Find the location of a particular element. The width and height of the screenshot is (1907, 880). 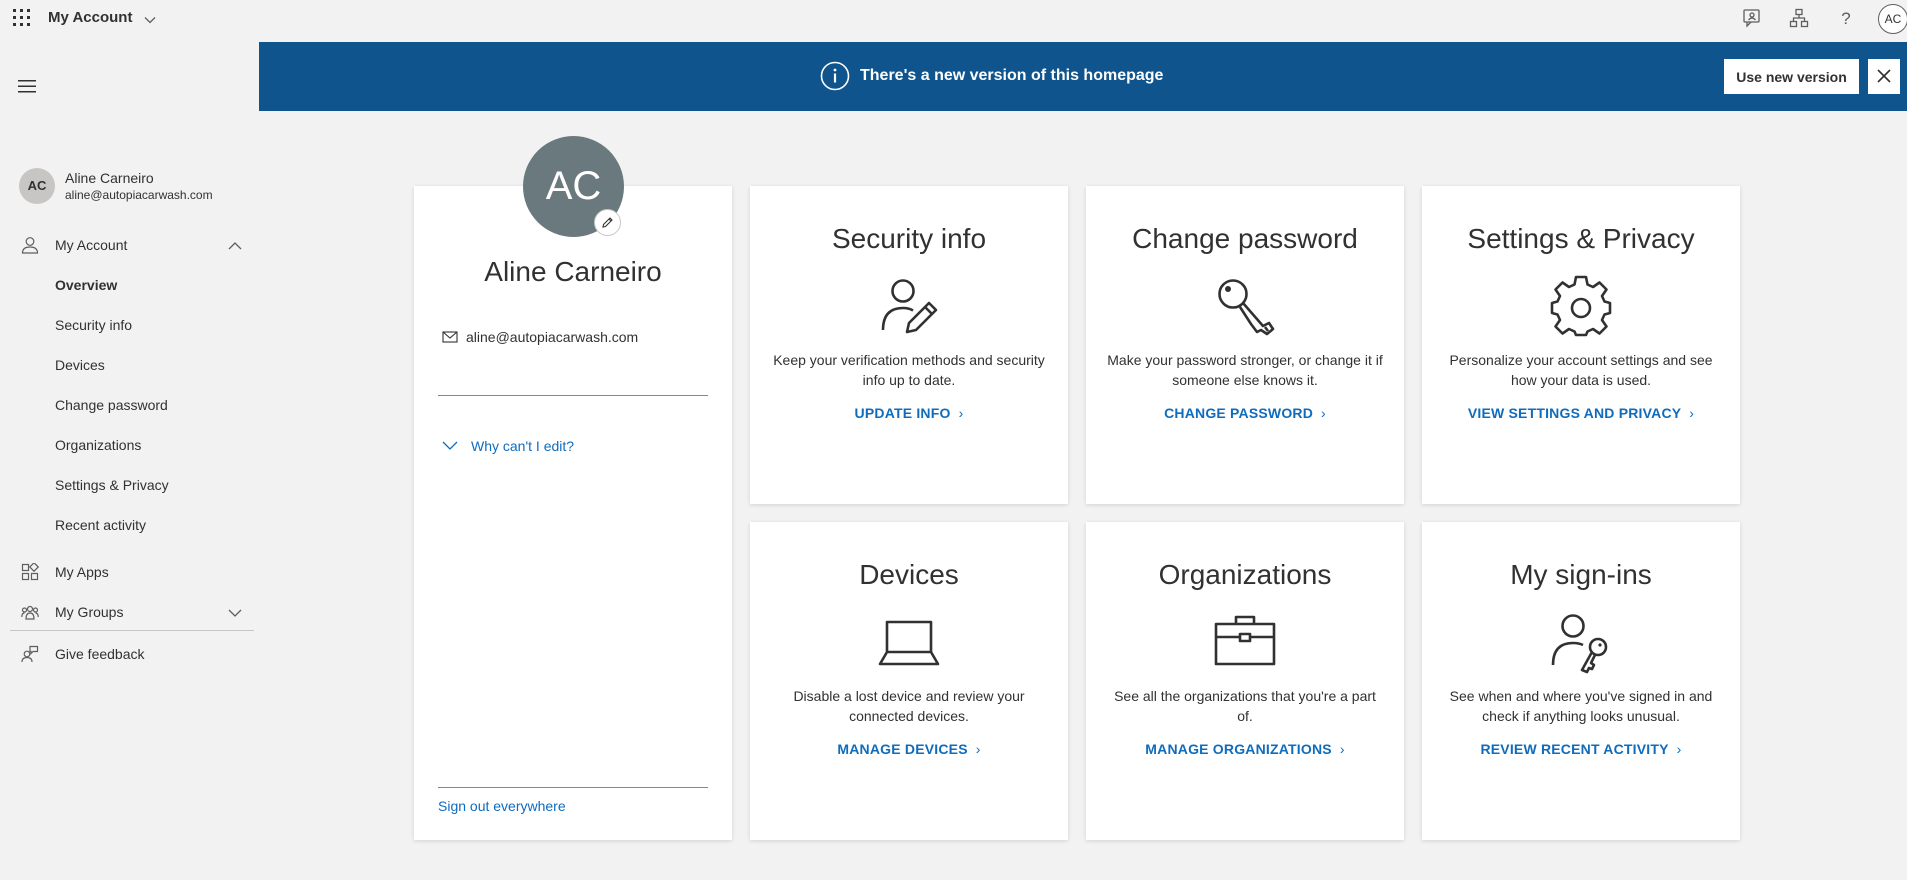

pencil-icon is located at coordinates (607, 222).